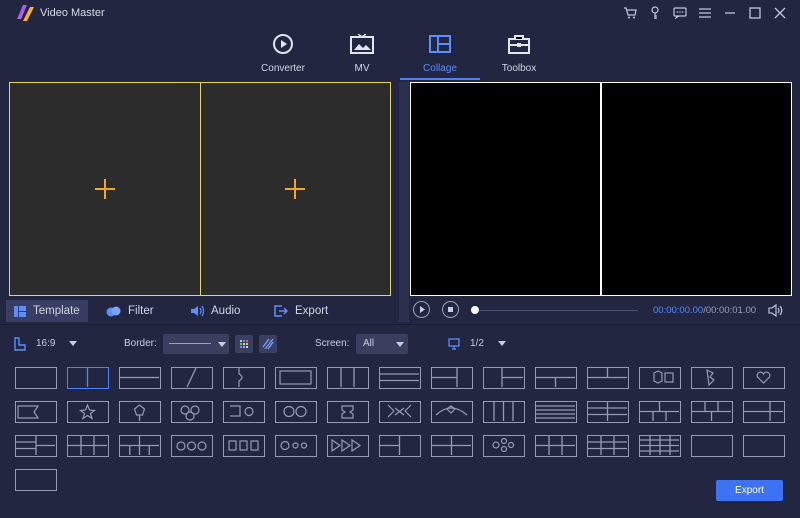 Image resolution: width=800 pixels, height=518 pixels. Describe the element at coordinates (704, 310) in the screenshot. I see `time-display: 00:00:00.00/00:00:01.00` at that location.